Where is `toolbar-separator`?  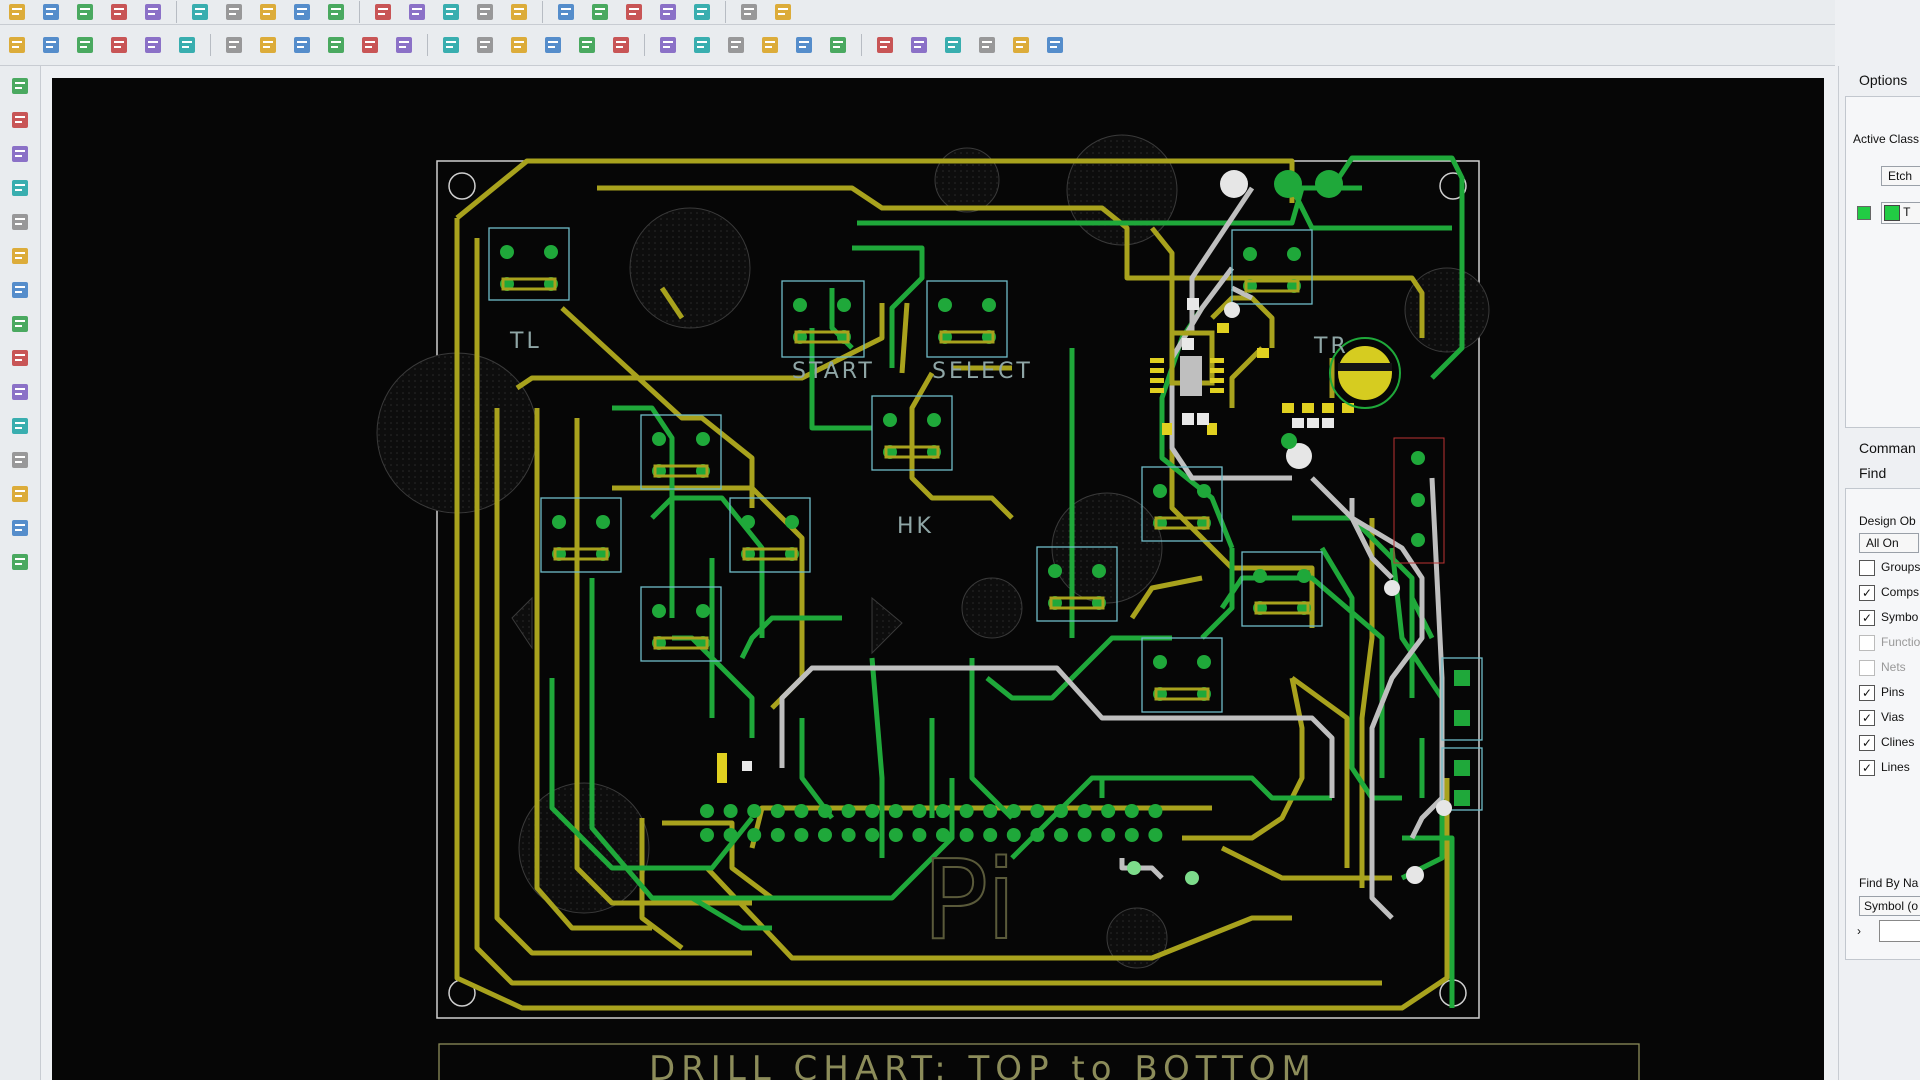
toolbar-separator is located at coordinates (725, 12).